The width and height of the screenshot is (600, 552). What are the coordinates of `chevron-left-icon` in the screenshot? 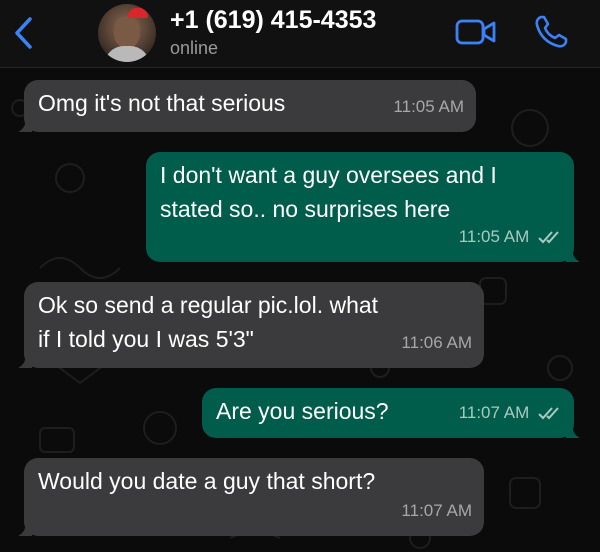 It's located at (24, 33).